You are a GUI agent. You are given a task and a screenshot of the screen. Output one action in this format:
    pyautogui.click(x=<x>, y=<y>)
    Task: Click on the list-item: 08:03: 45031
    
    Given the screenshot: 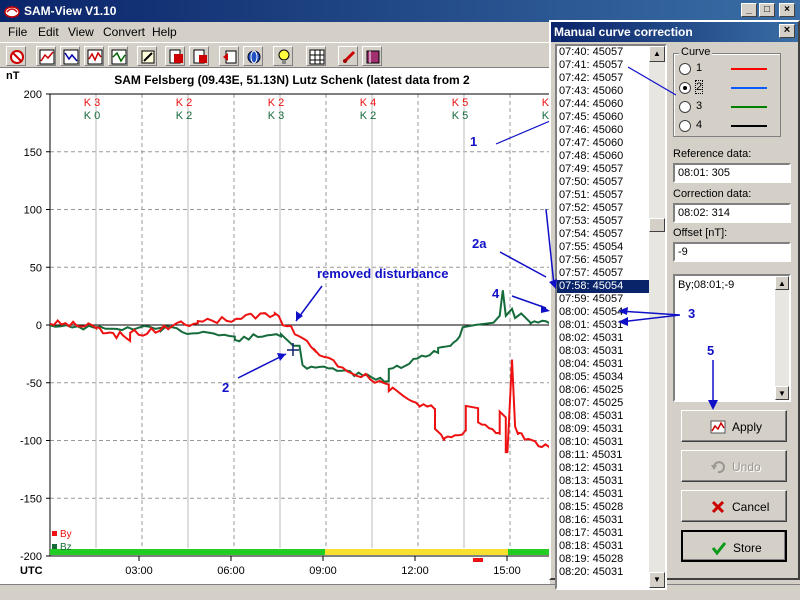 What is the action you would take?
    pyautogui.click(x=603, y=351)
    